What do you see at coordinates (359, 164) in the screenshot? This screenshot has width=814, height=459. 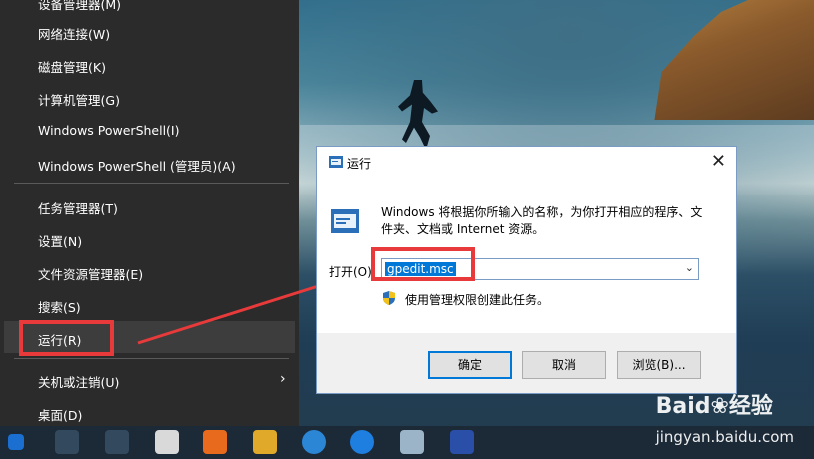 I see `dialog-title: 运行` at bounding box center [359, 164].